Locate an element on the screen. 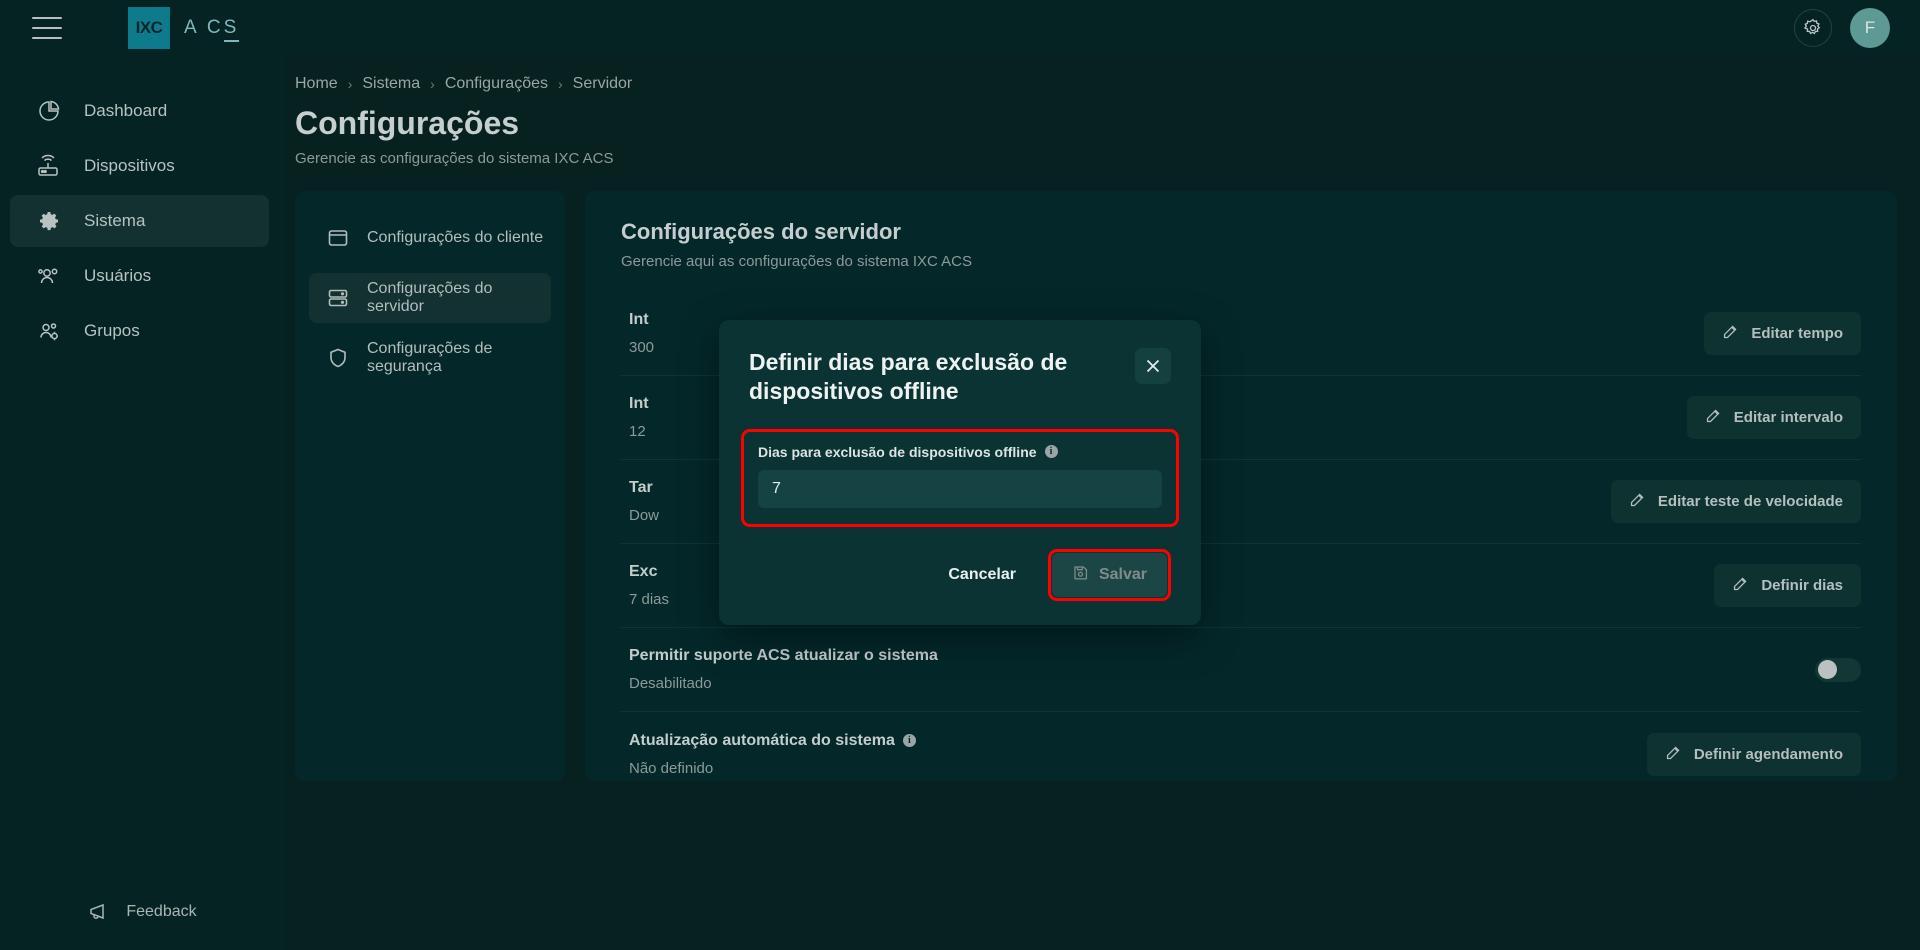 This screenshot has height=950, width=1920. dias-input is located at coordinates (960, 488).